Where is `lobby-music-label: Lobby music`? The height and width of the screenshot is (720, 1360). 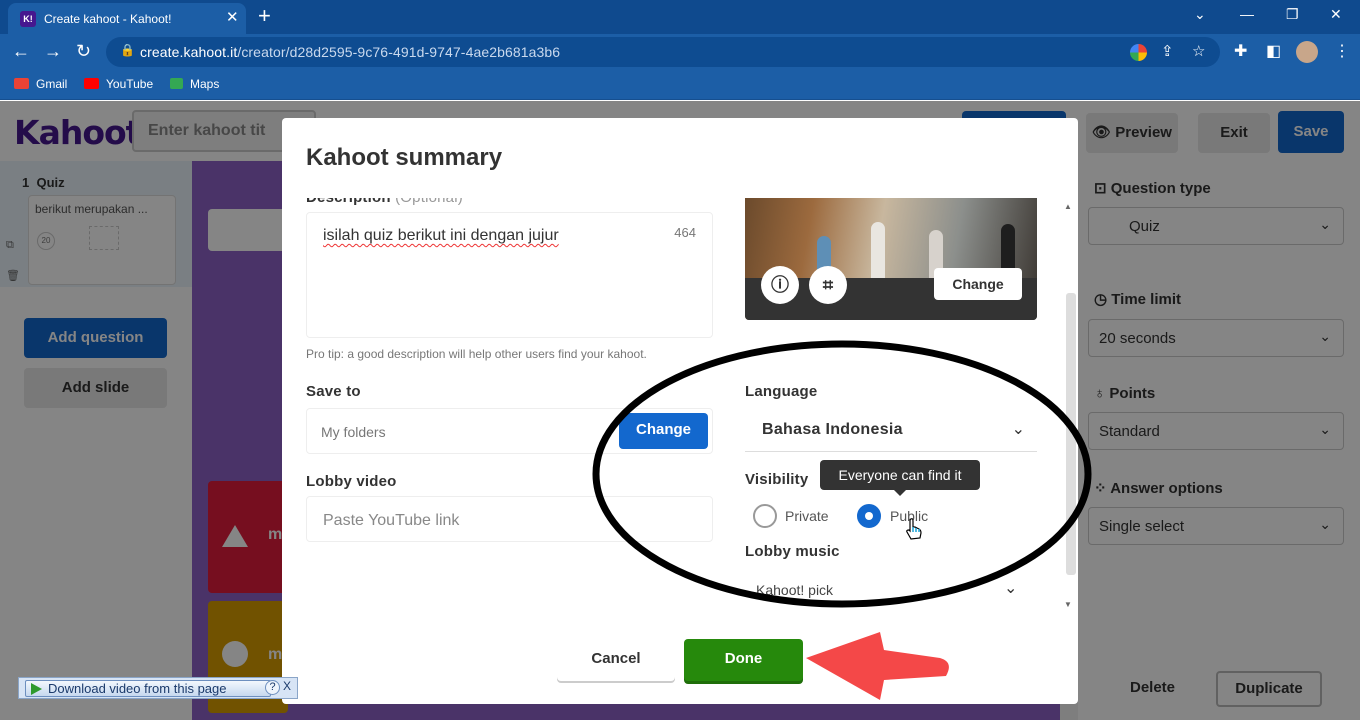 lobby-music-label: Lobby music is located at coordinates (792, 551).